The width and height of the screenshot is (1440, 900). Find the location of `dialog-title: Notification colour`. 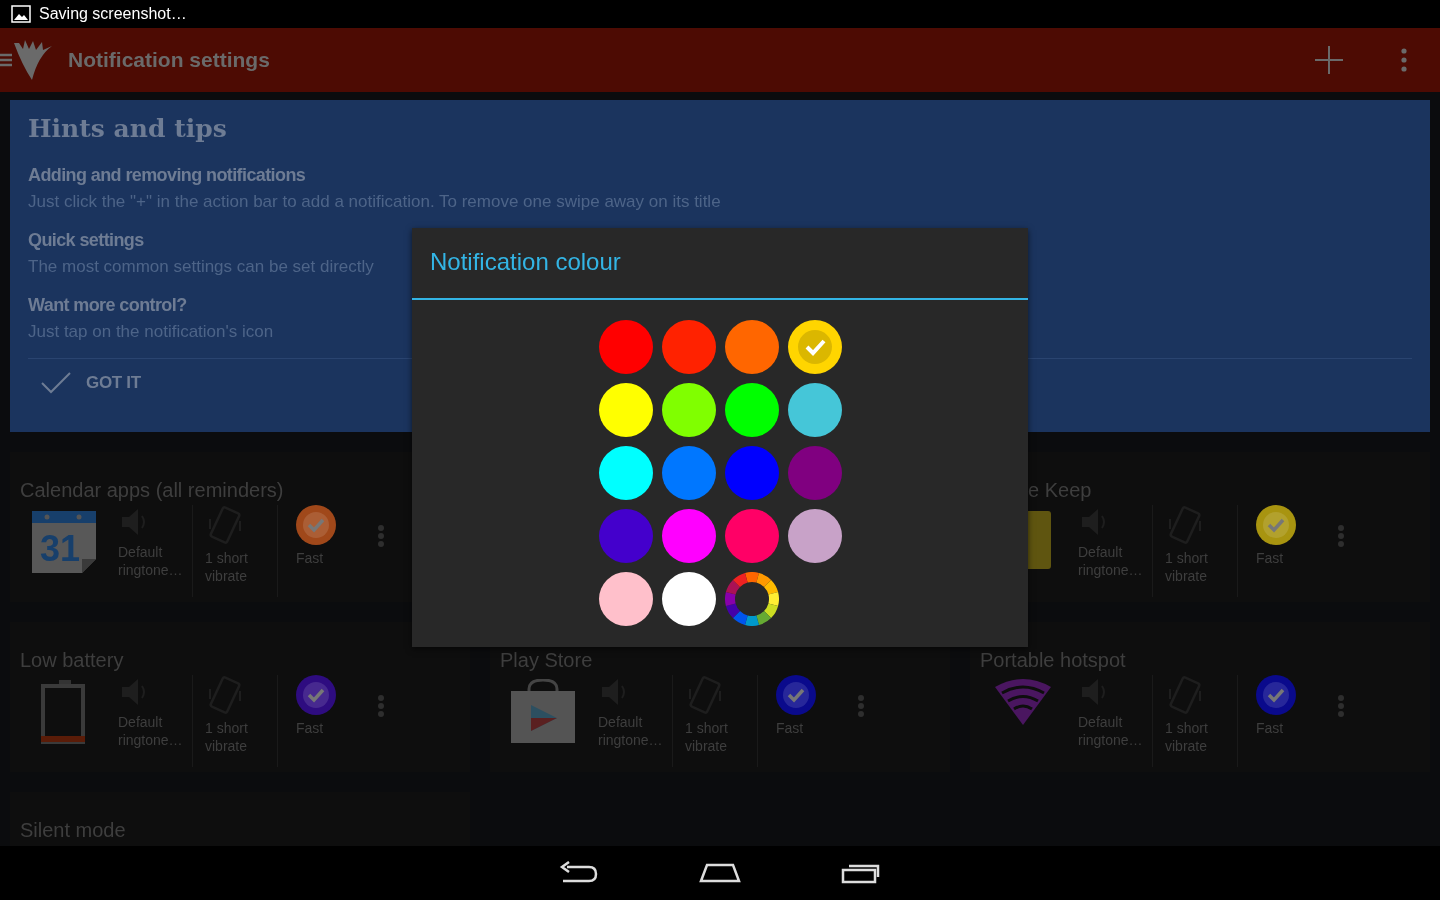

dialog-title: Notification colour is located at coordinates (525, 262).